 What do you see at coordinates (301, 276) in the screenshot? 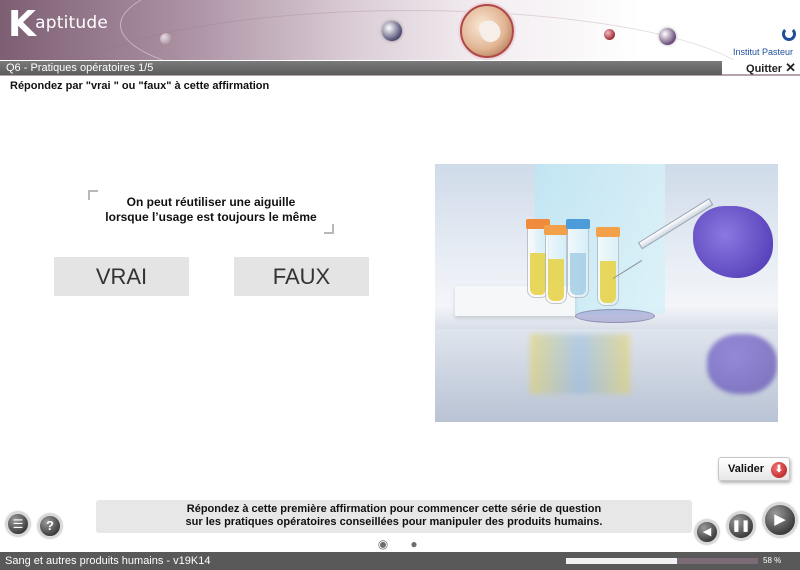
I see `answer-false-button: FAUX` at bounding box center [301, 276].